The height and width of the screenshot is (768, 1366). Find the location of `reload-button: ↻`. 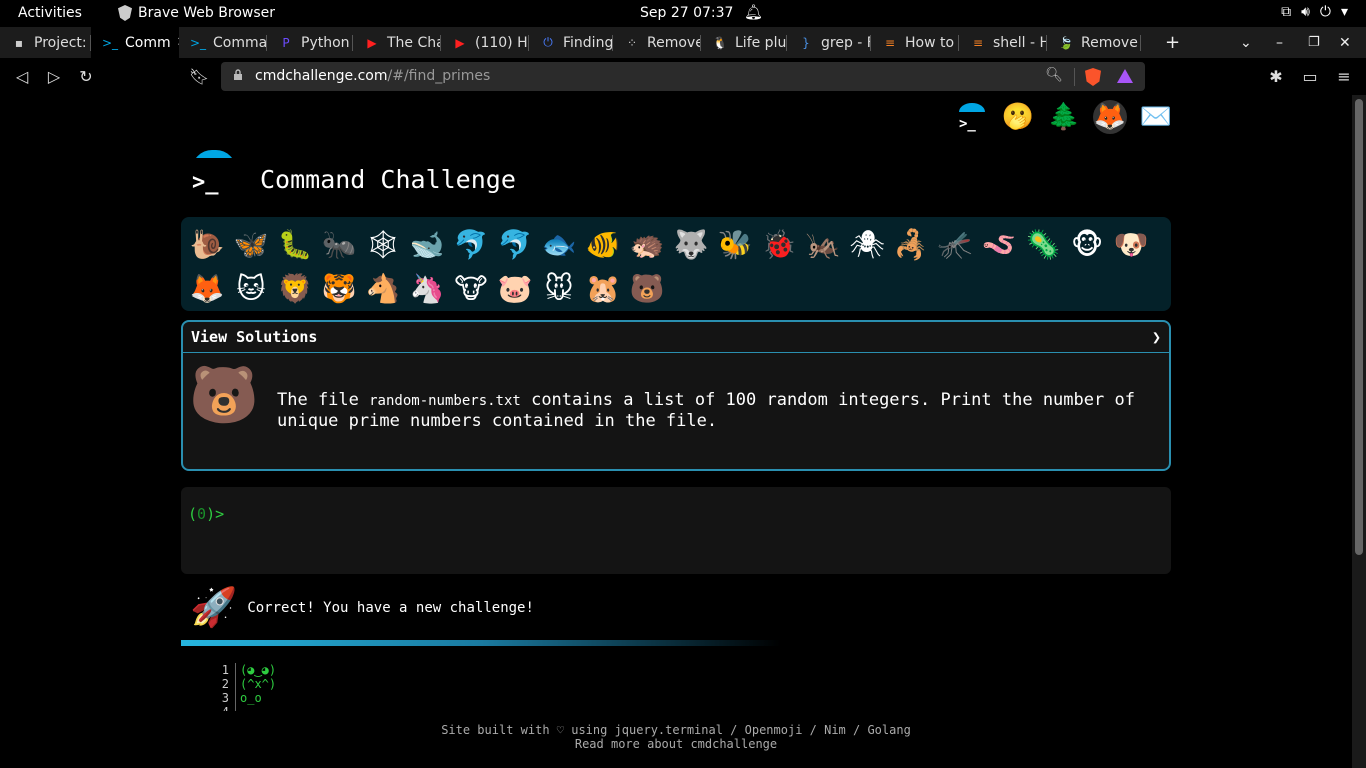

reload-button: ↻ is located at coordinates (86, 76).